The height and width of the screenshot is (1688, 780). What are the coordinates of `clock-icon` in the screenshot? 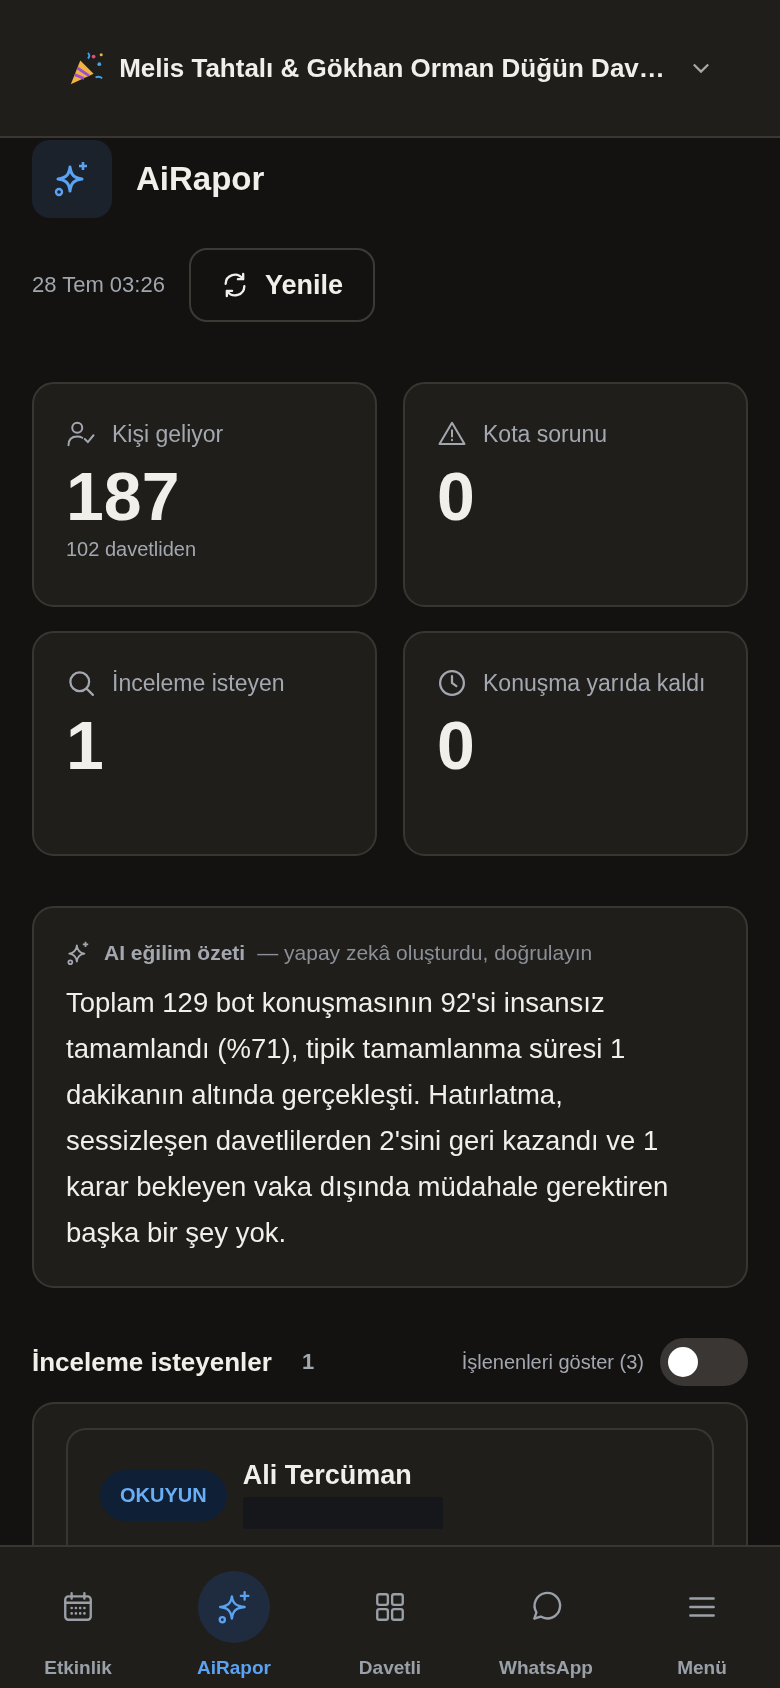 It's located at (452, 683).